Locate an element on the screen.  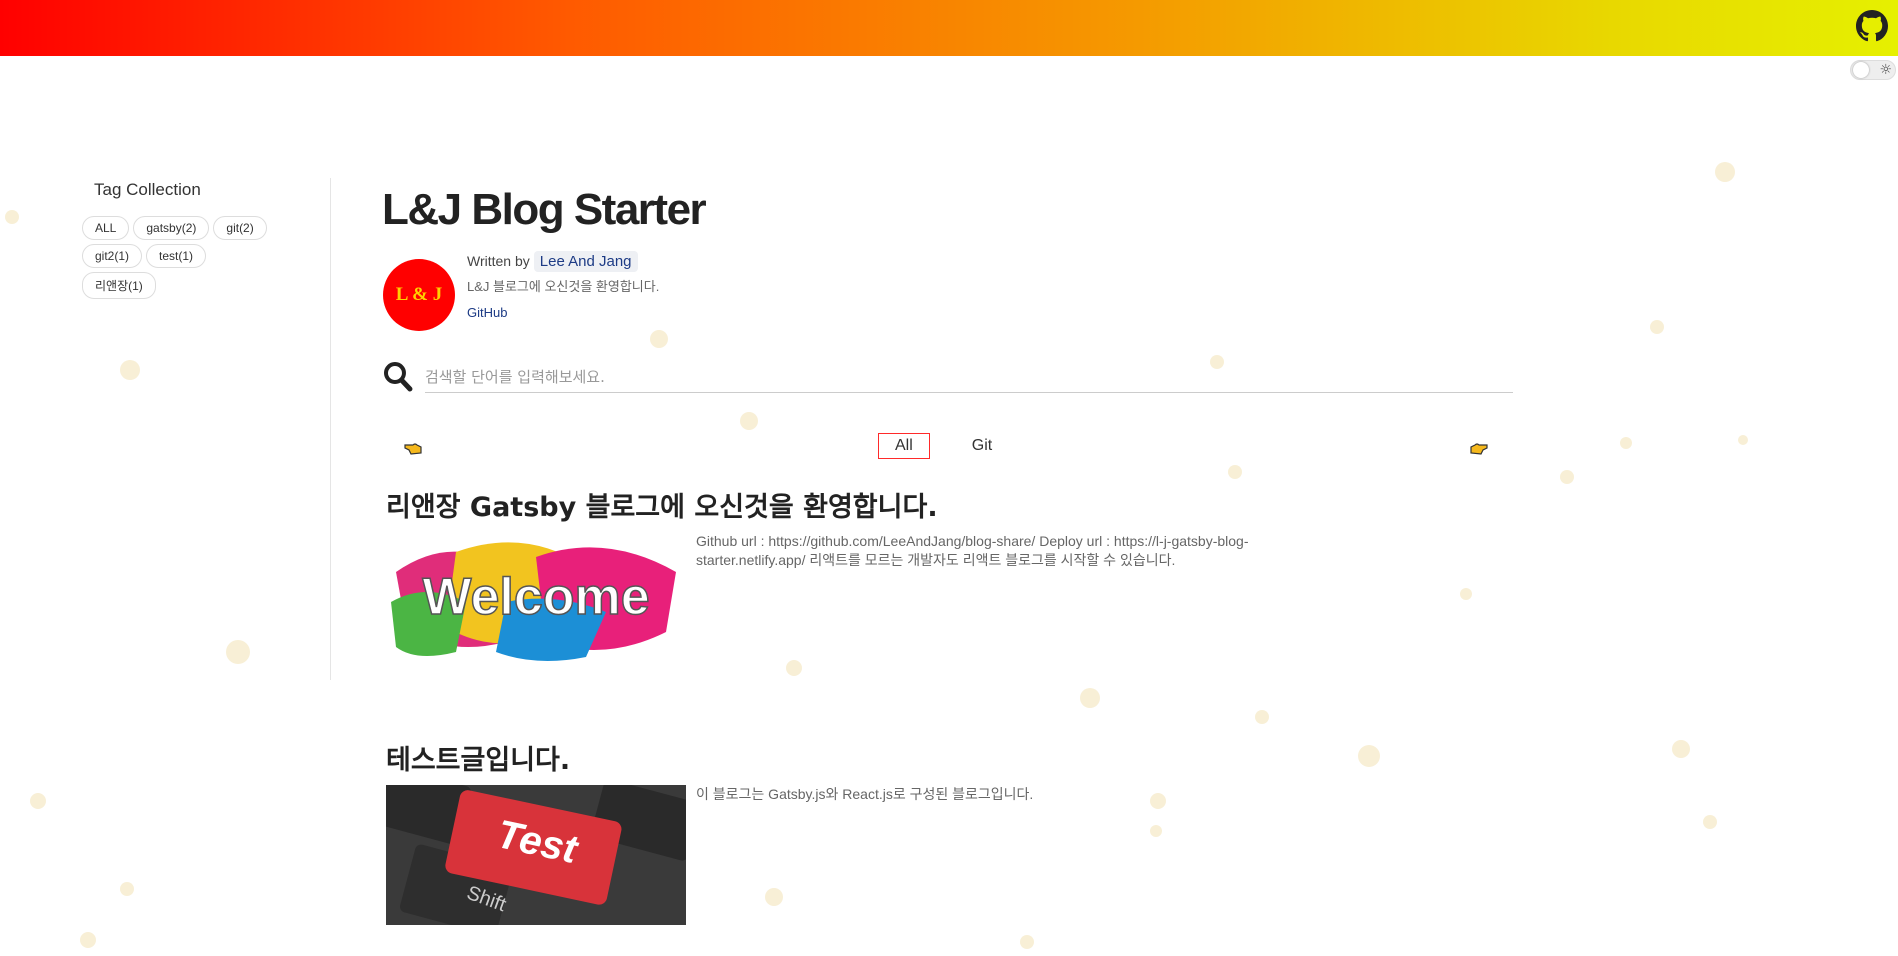
post-title: 리앤장 Gatsby 블로그에 오신것을 환영합니다. is located at coordinates (949, 504).